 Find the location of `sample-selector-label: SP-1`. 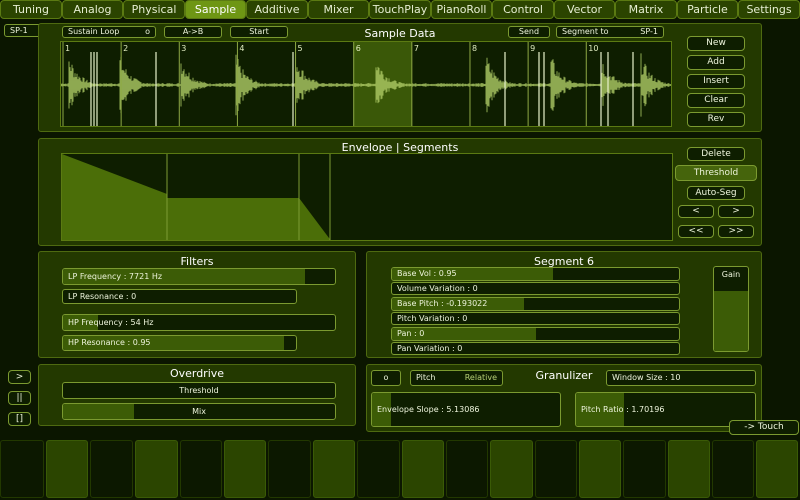

sample-selector-label: SP-1 is located at coordinates (19, 30).